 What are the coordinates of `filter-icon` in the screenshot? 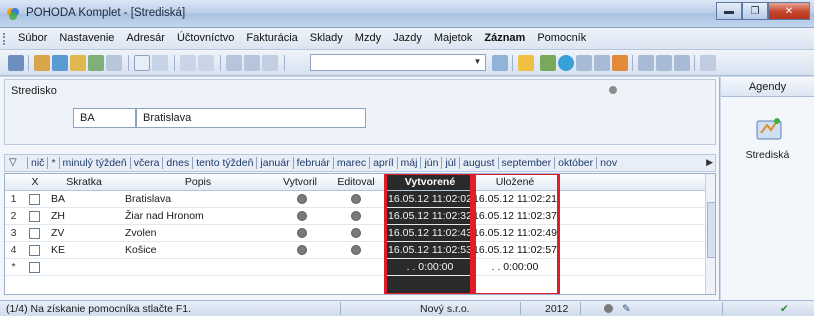 It's located at (500, 63).